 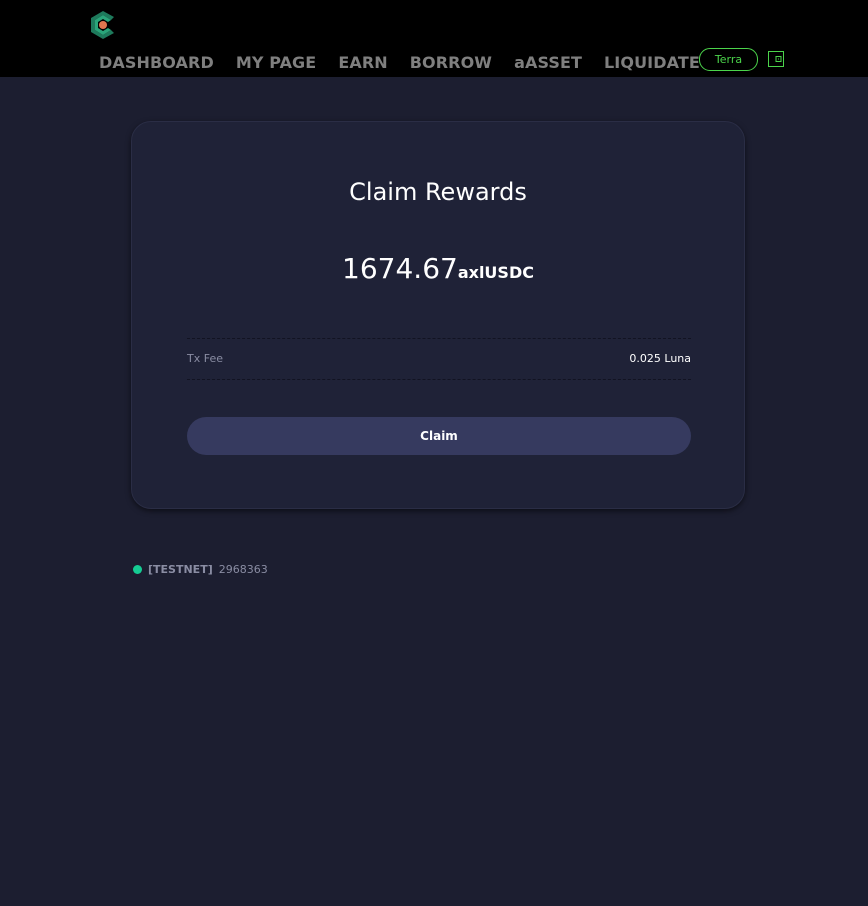 I want to click on claim-button: Claim, so click(x=439, y=436).